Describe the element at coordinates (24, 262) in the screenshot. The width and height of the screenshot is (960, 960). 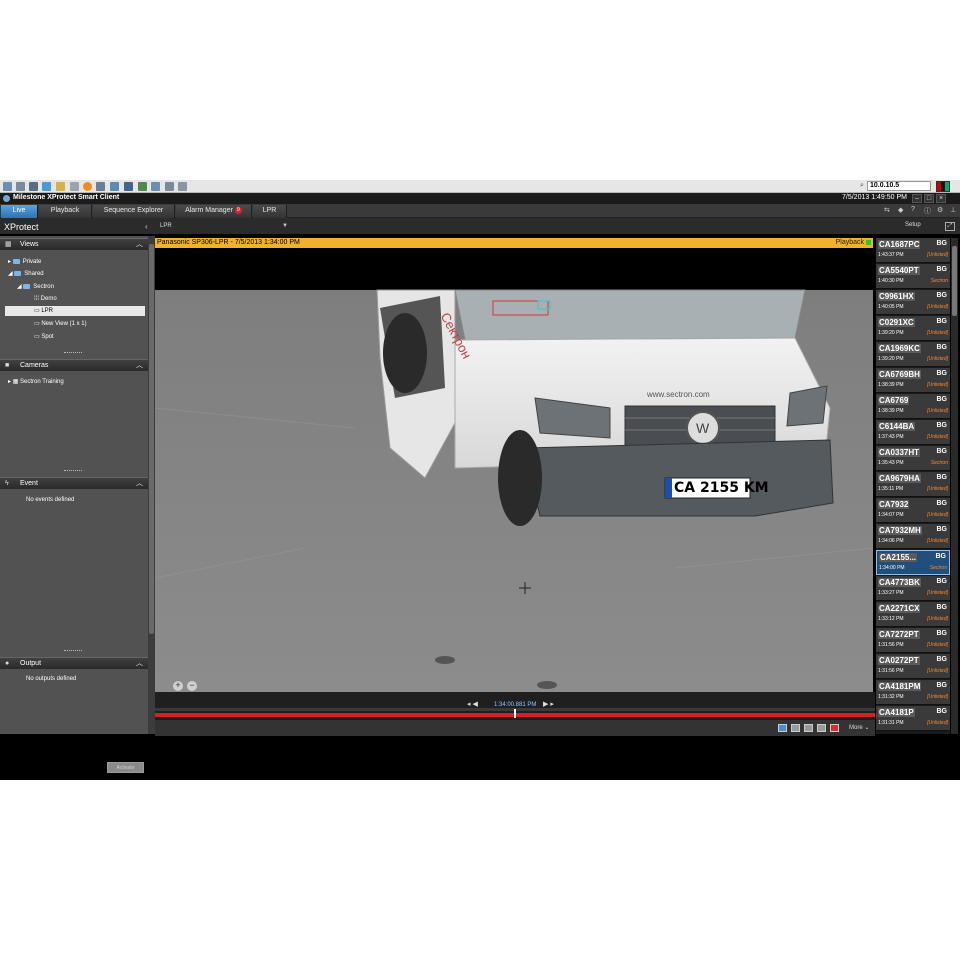
I see `tree-item-private: ▸ Private` at that location.